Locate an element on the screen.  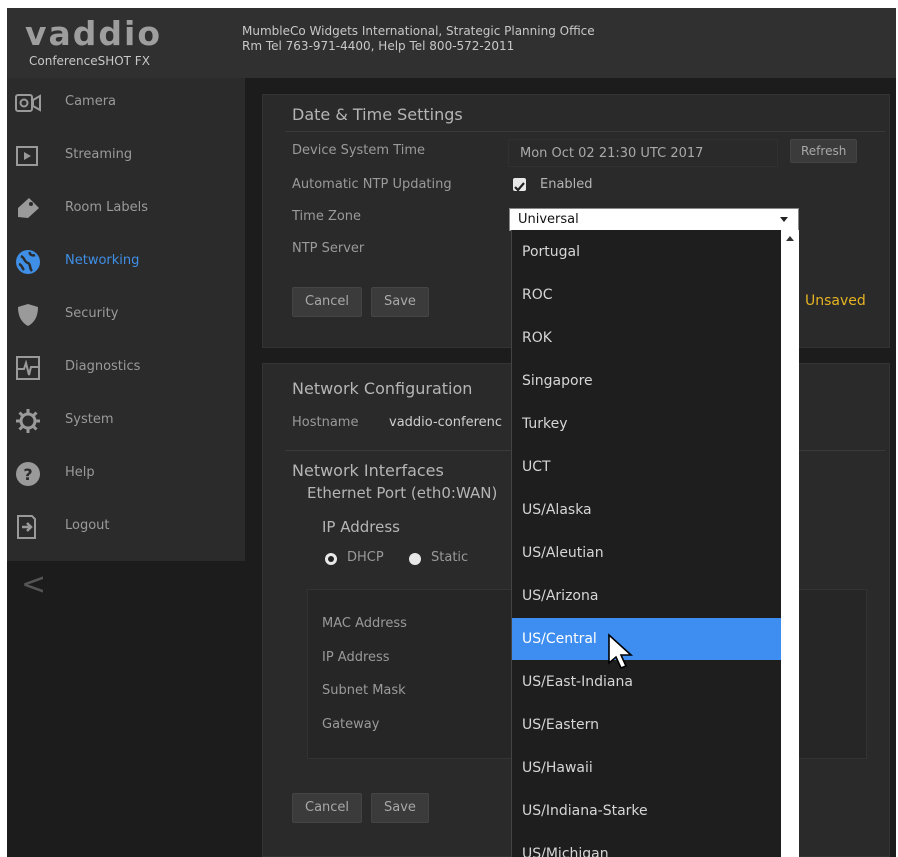
ntp-checkbox is located at coordinates (519, 185).